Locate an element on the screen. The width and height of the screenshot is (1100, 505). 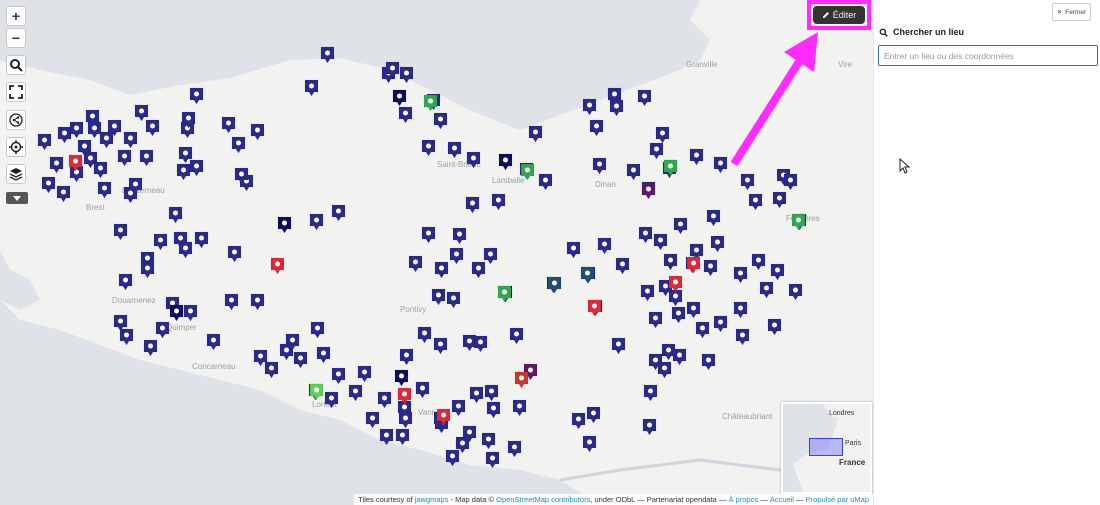
umap-link: Propulsé par uMap is located at coordinates (837, 499).